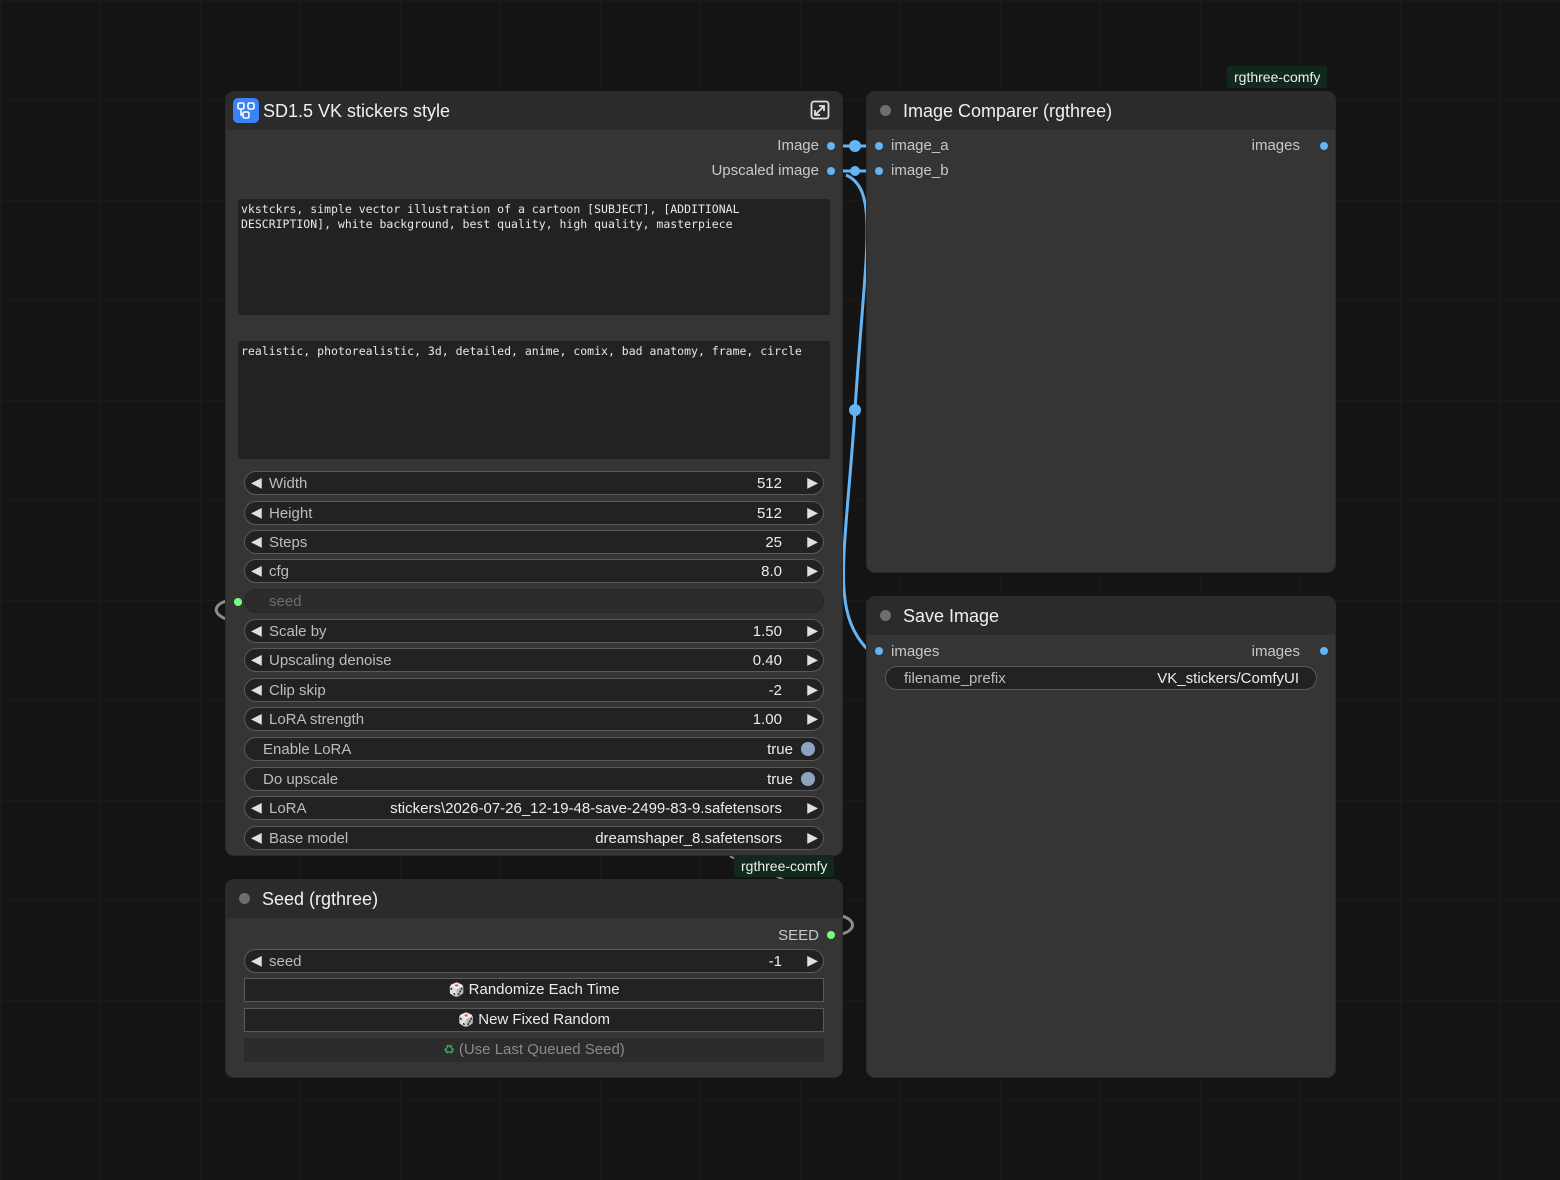  What do you see at coordinates (534, 899) in the screenshot?
I see `node-title-bar: Seed (rgthree)` at bounding box center [534, 899].